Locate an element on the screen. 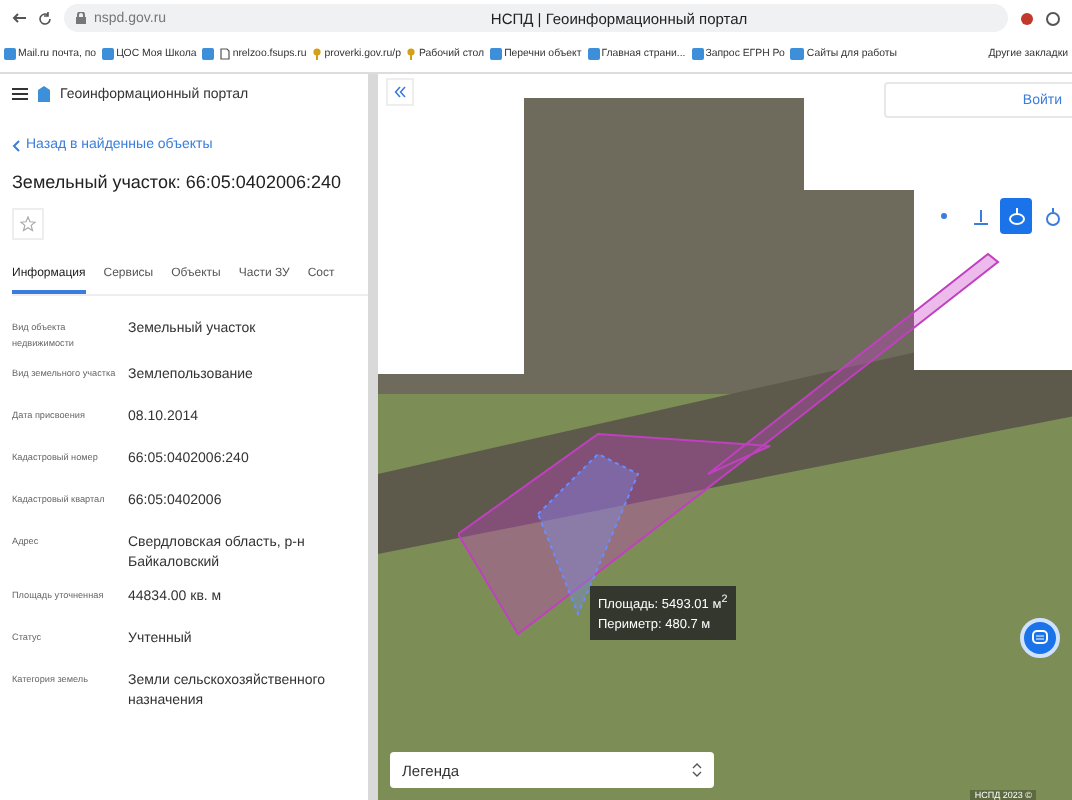  object-title: Земельный участок: 66:05:0402006:240 is located at coordinates (177, 182).